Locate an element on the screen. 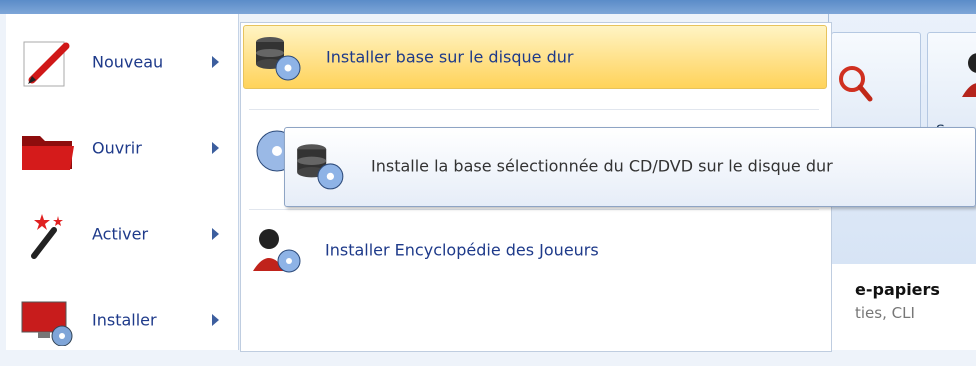  monitor-disc-icon is located at coordinates (47, 323).